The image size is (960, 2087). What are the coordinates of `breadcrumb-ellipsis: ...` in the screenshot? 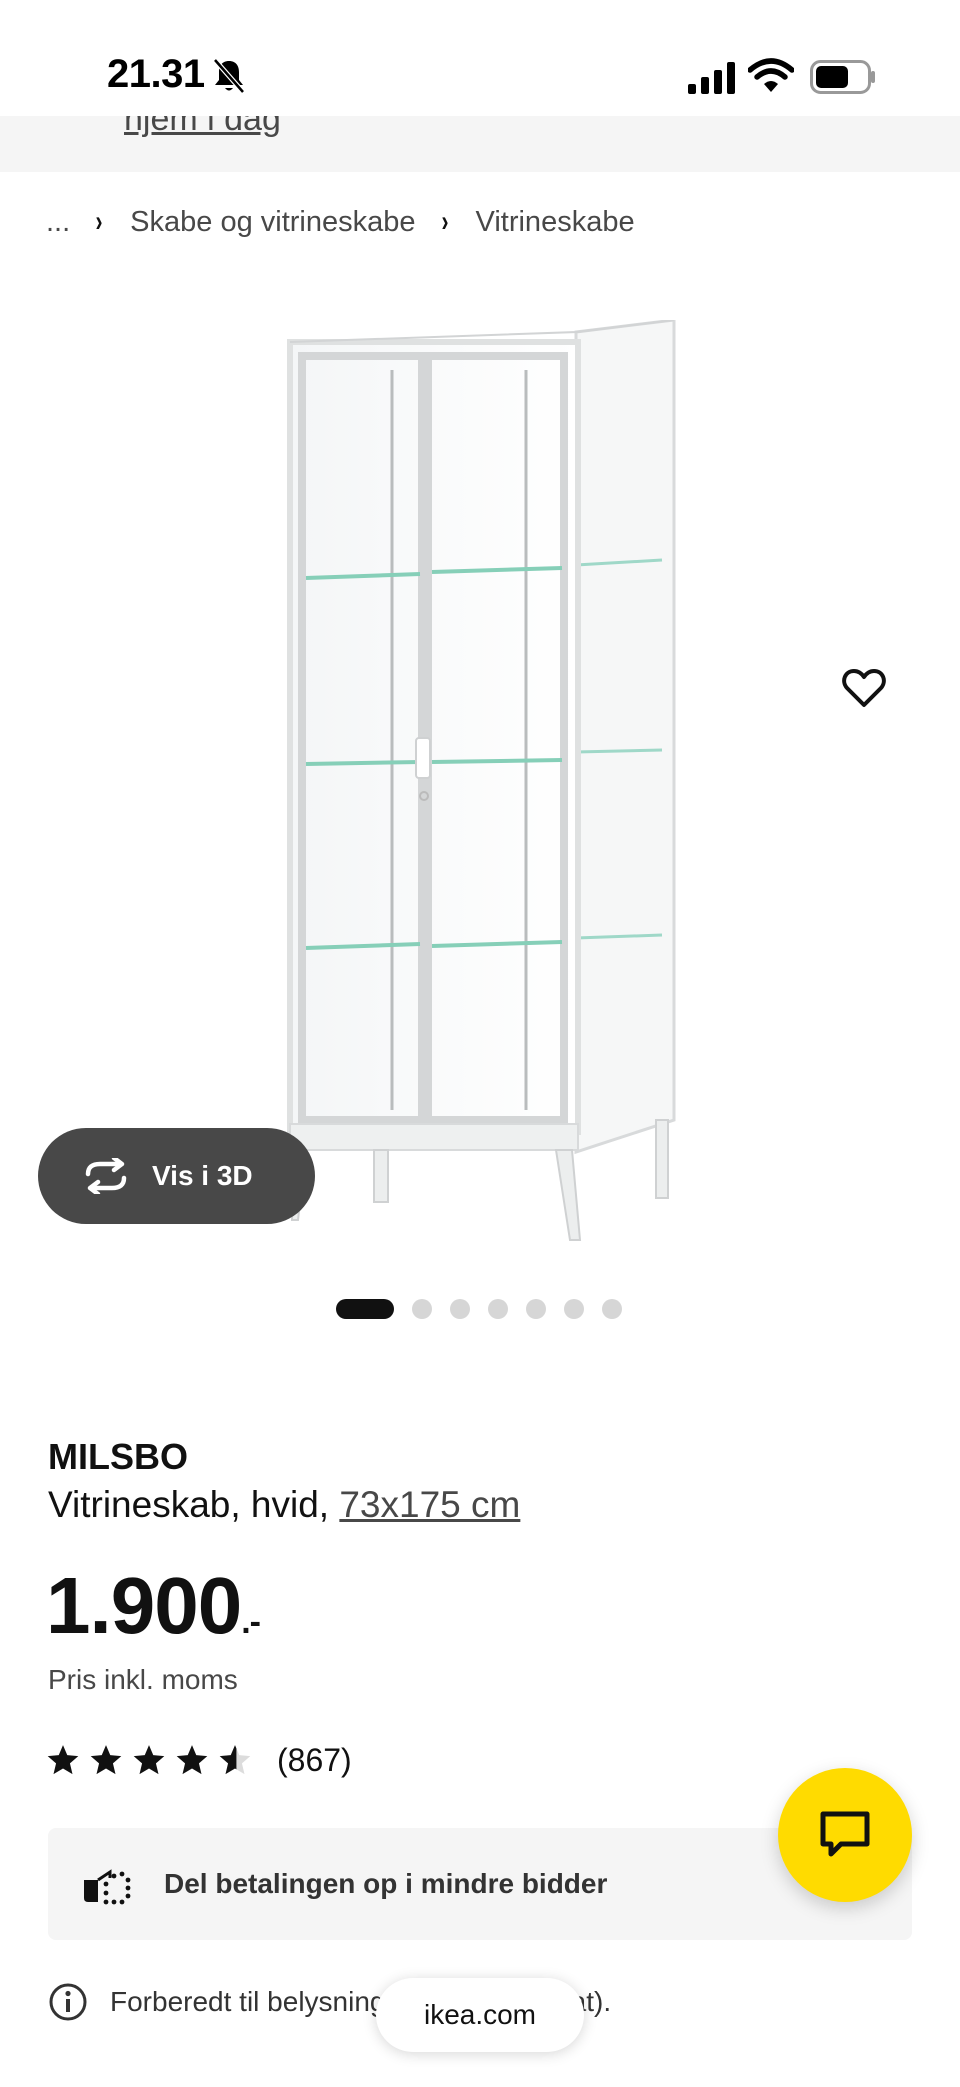 It's located at (58, 222).